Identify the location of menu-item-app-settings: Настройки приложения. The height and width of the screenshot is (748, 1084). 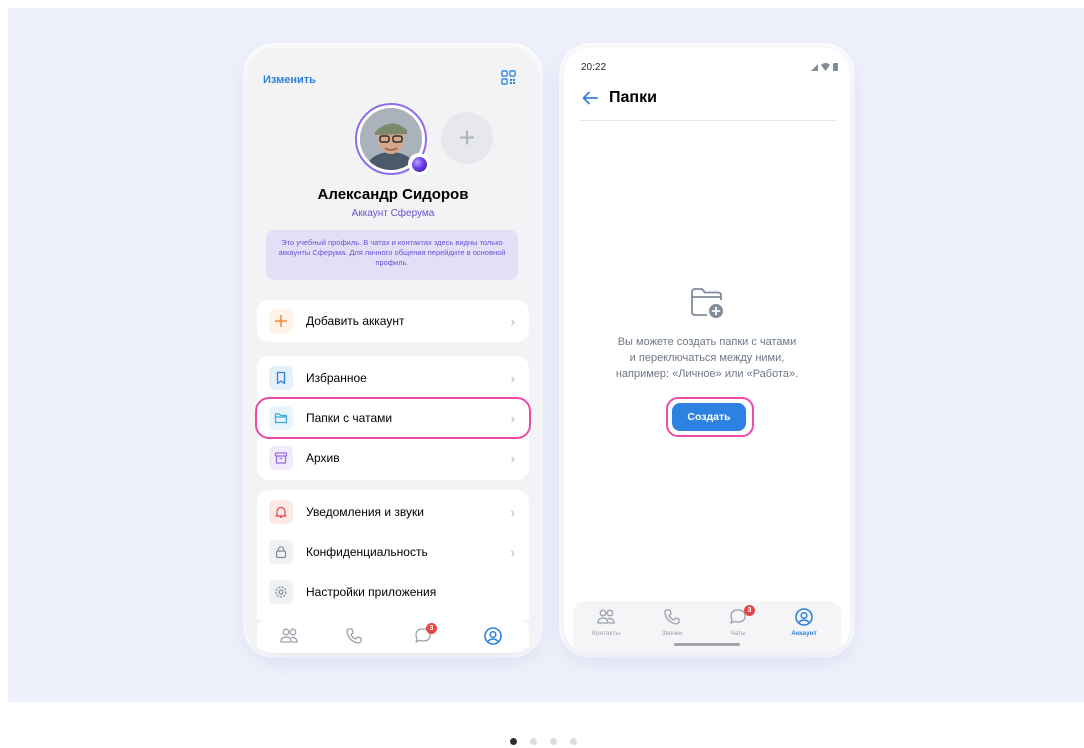
(393, 592).